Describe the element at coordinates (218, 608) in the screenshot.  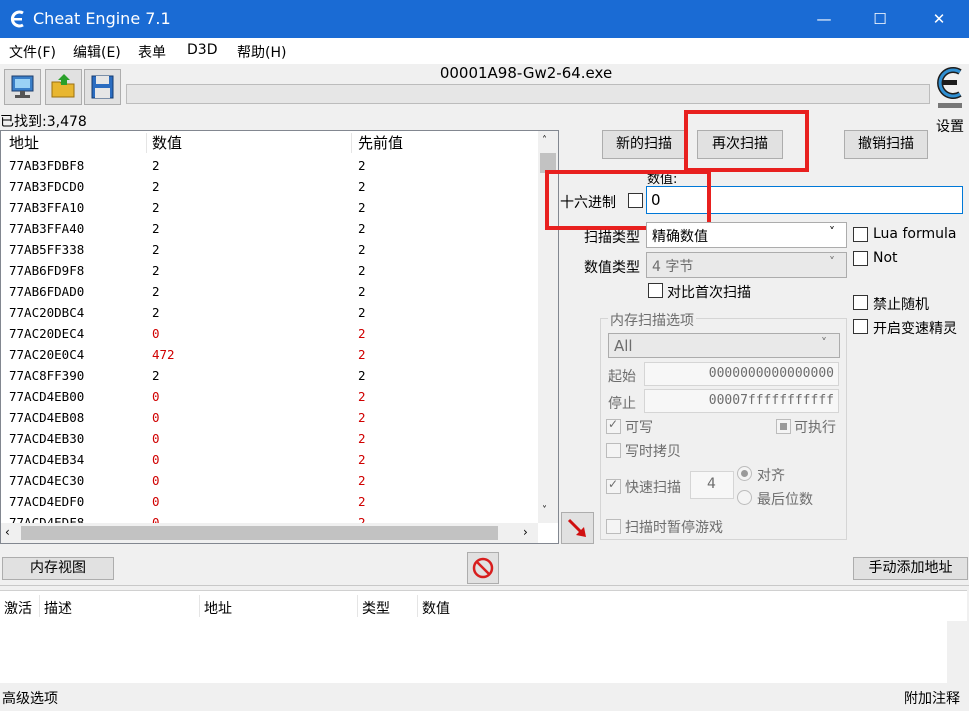
I see `col-address: 地址` at that location.